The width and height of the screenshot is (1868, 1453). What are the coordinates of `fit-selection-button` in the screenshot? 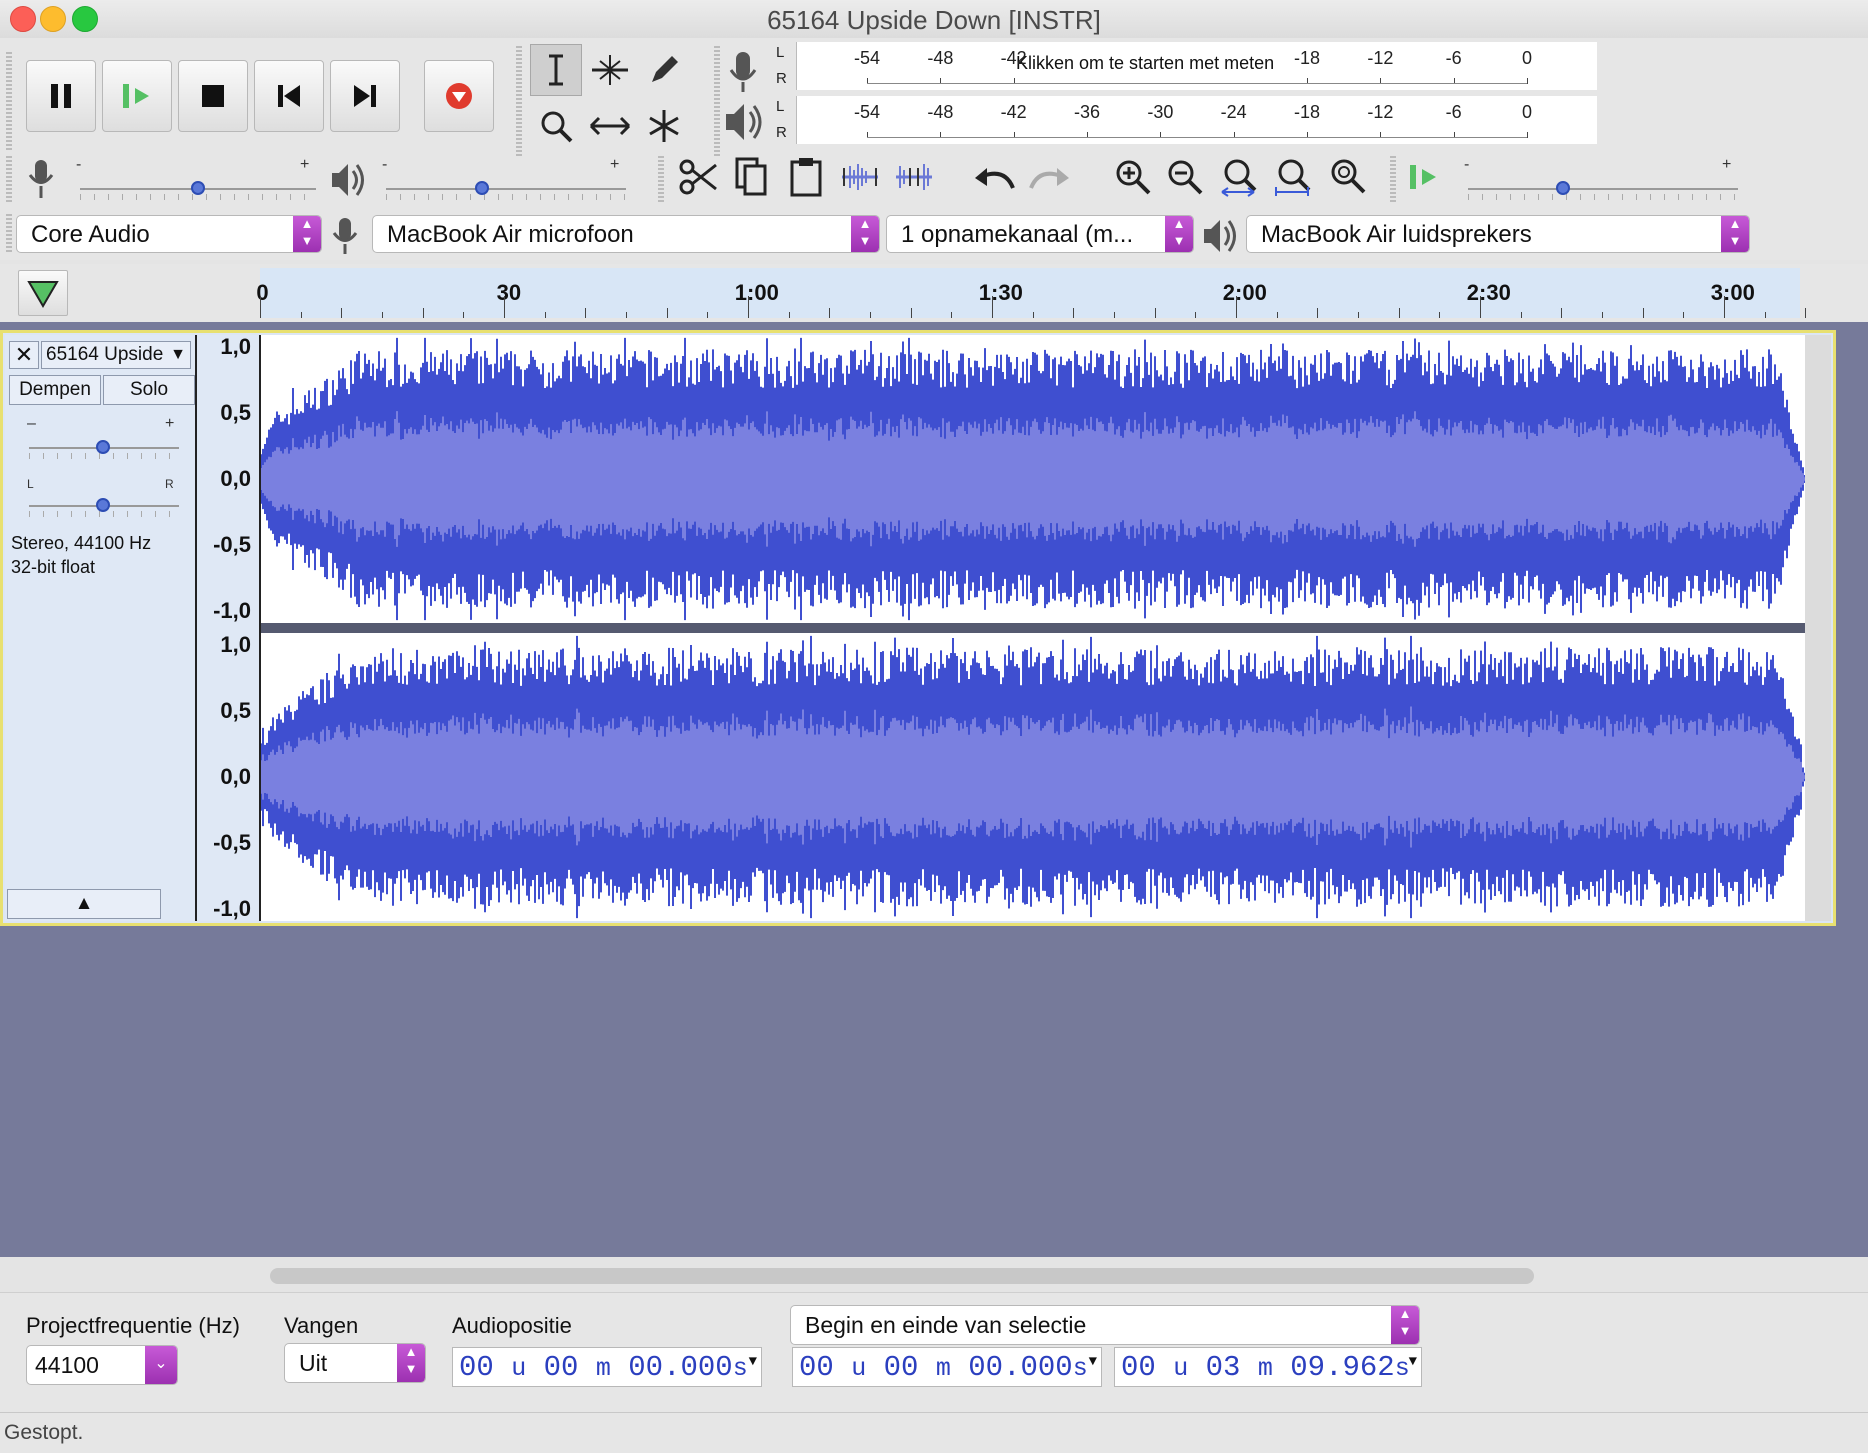 It's located at (1239, 177).